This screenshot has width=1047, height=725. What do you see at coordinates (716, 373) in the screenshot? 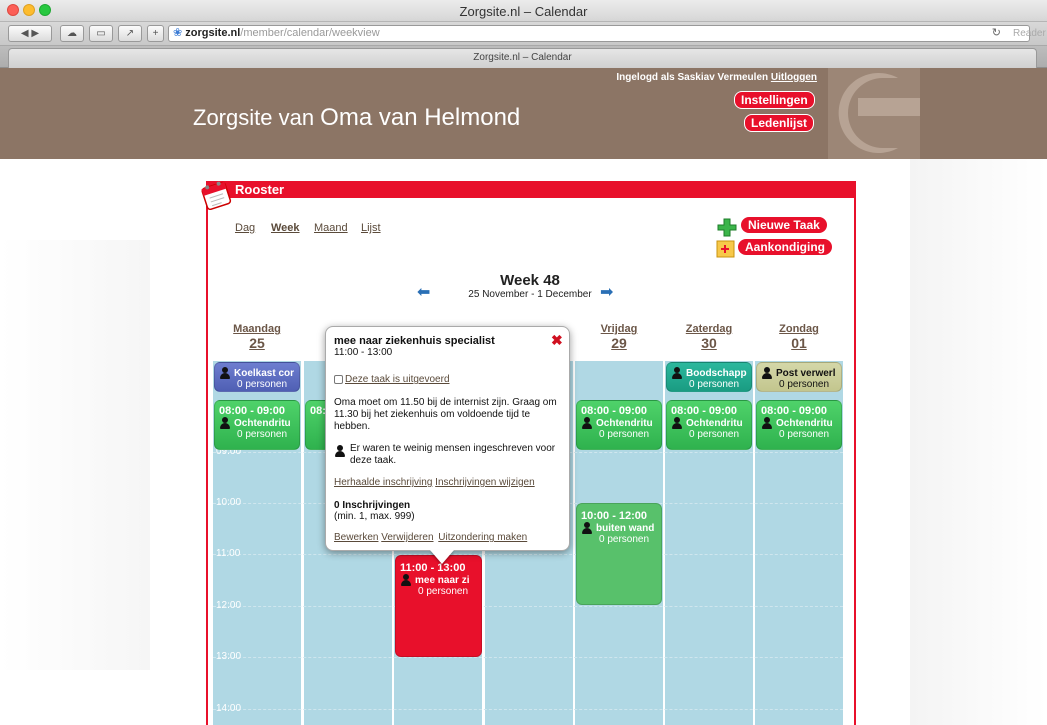
I see `event-title: Boodschapp` at bounding box center [716, 373].